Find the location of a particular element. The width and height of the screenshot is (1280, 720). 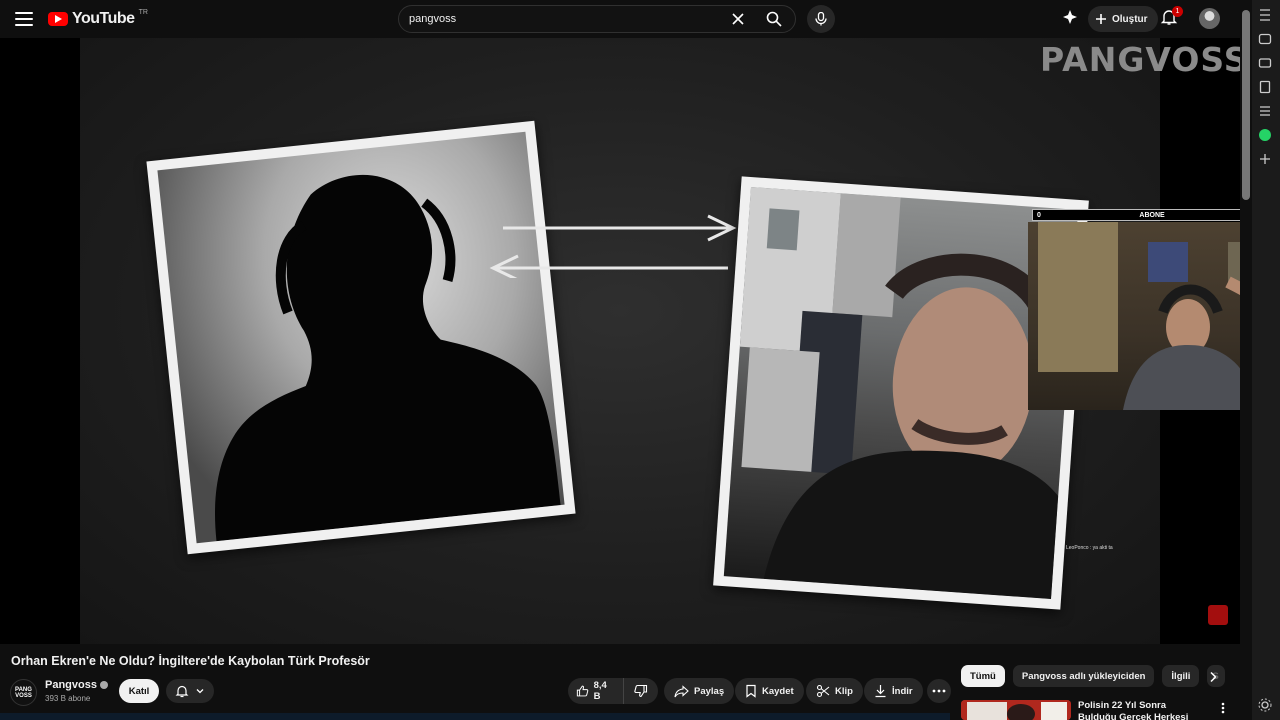

reading-list-icon is located at coordinates (1265, 111).